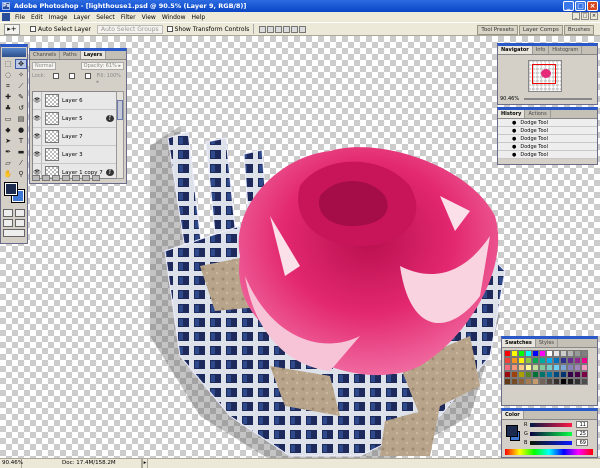 The height and width of the screenshot is (468, 600). Describe the element at coordinates (44, 66) in the screenshot. I see `blend-mode-select: Normal` at that location.